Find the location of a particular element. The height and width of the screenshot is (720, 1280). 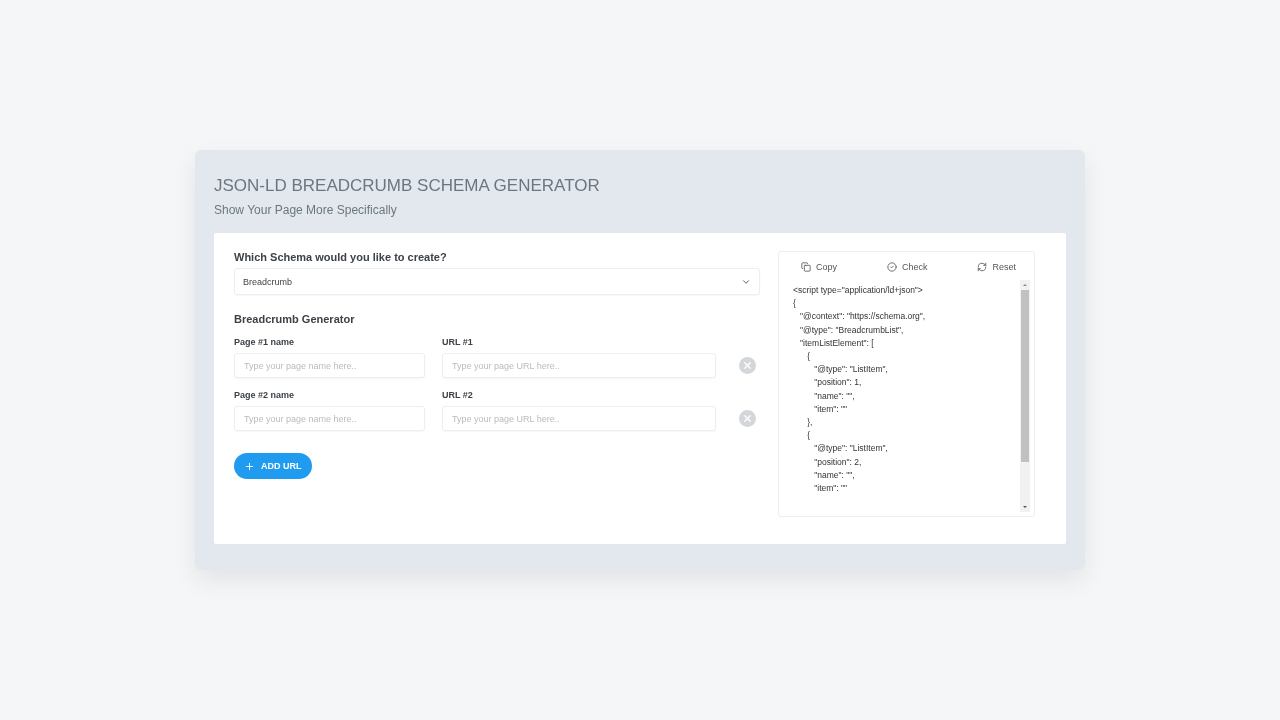

scroll-up-icon is located at coordinates (1025, 285).